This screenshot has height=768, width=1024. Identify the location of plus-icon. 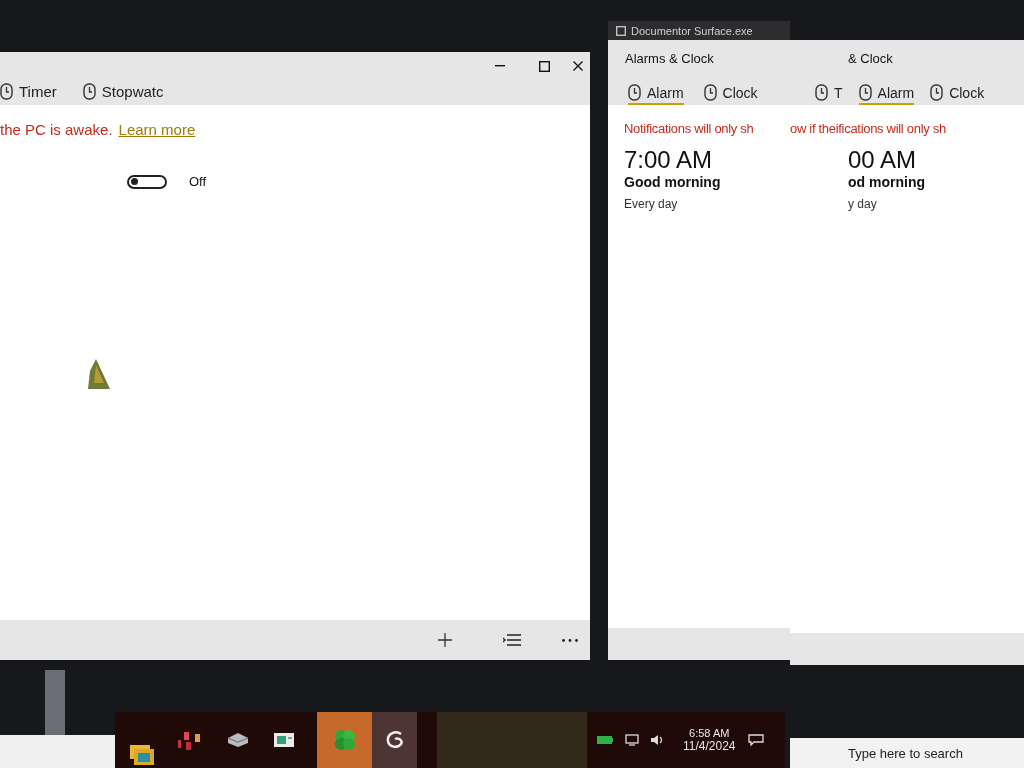
(445, 640).